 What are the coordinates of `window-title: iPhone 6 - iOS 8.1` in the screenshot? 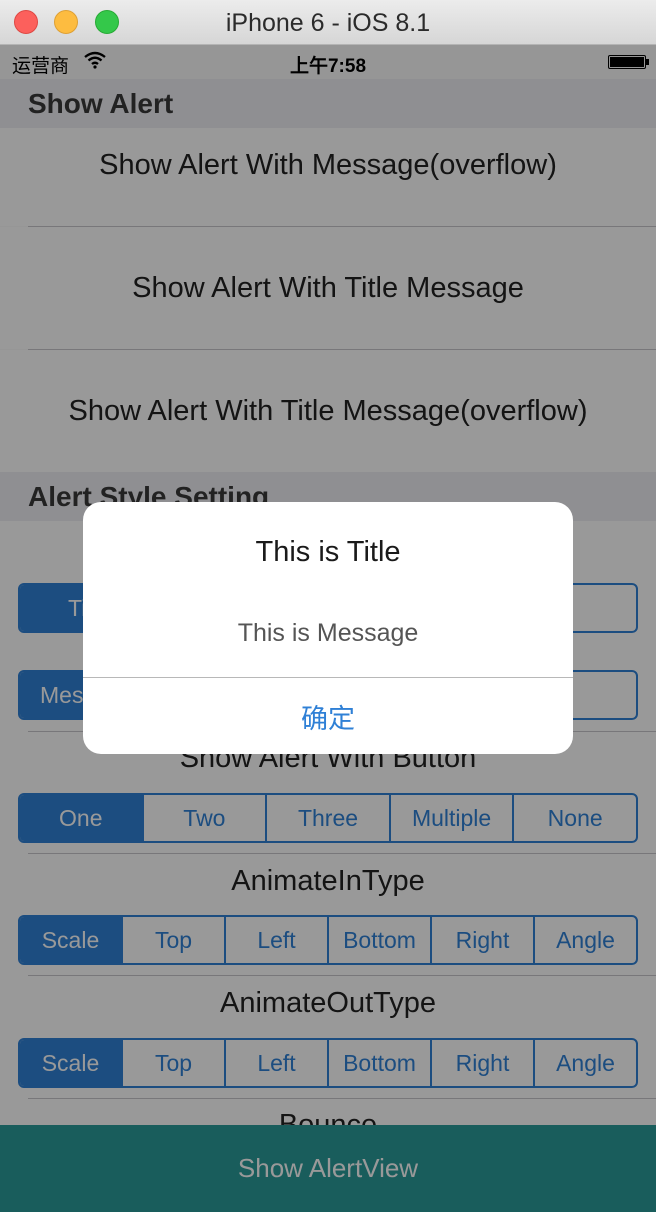 It's located at (328, 23).